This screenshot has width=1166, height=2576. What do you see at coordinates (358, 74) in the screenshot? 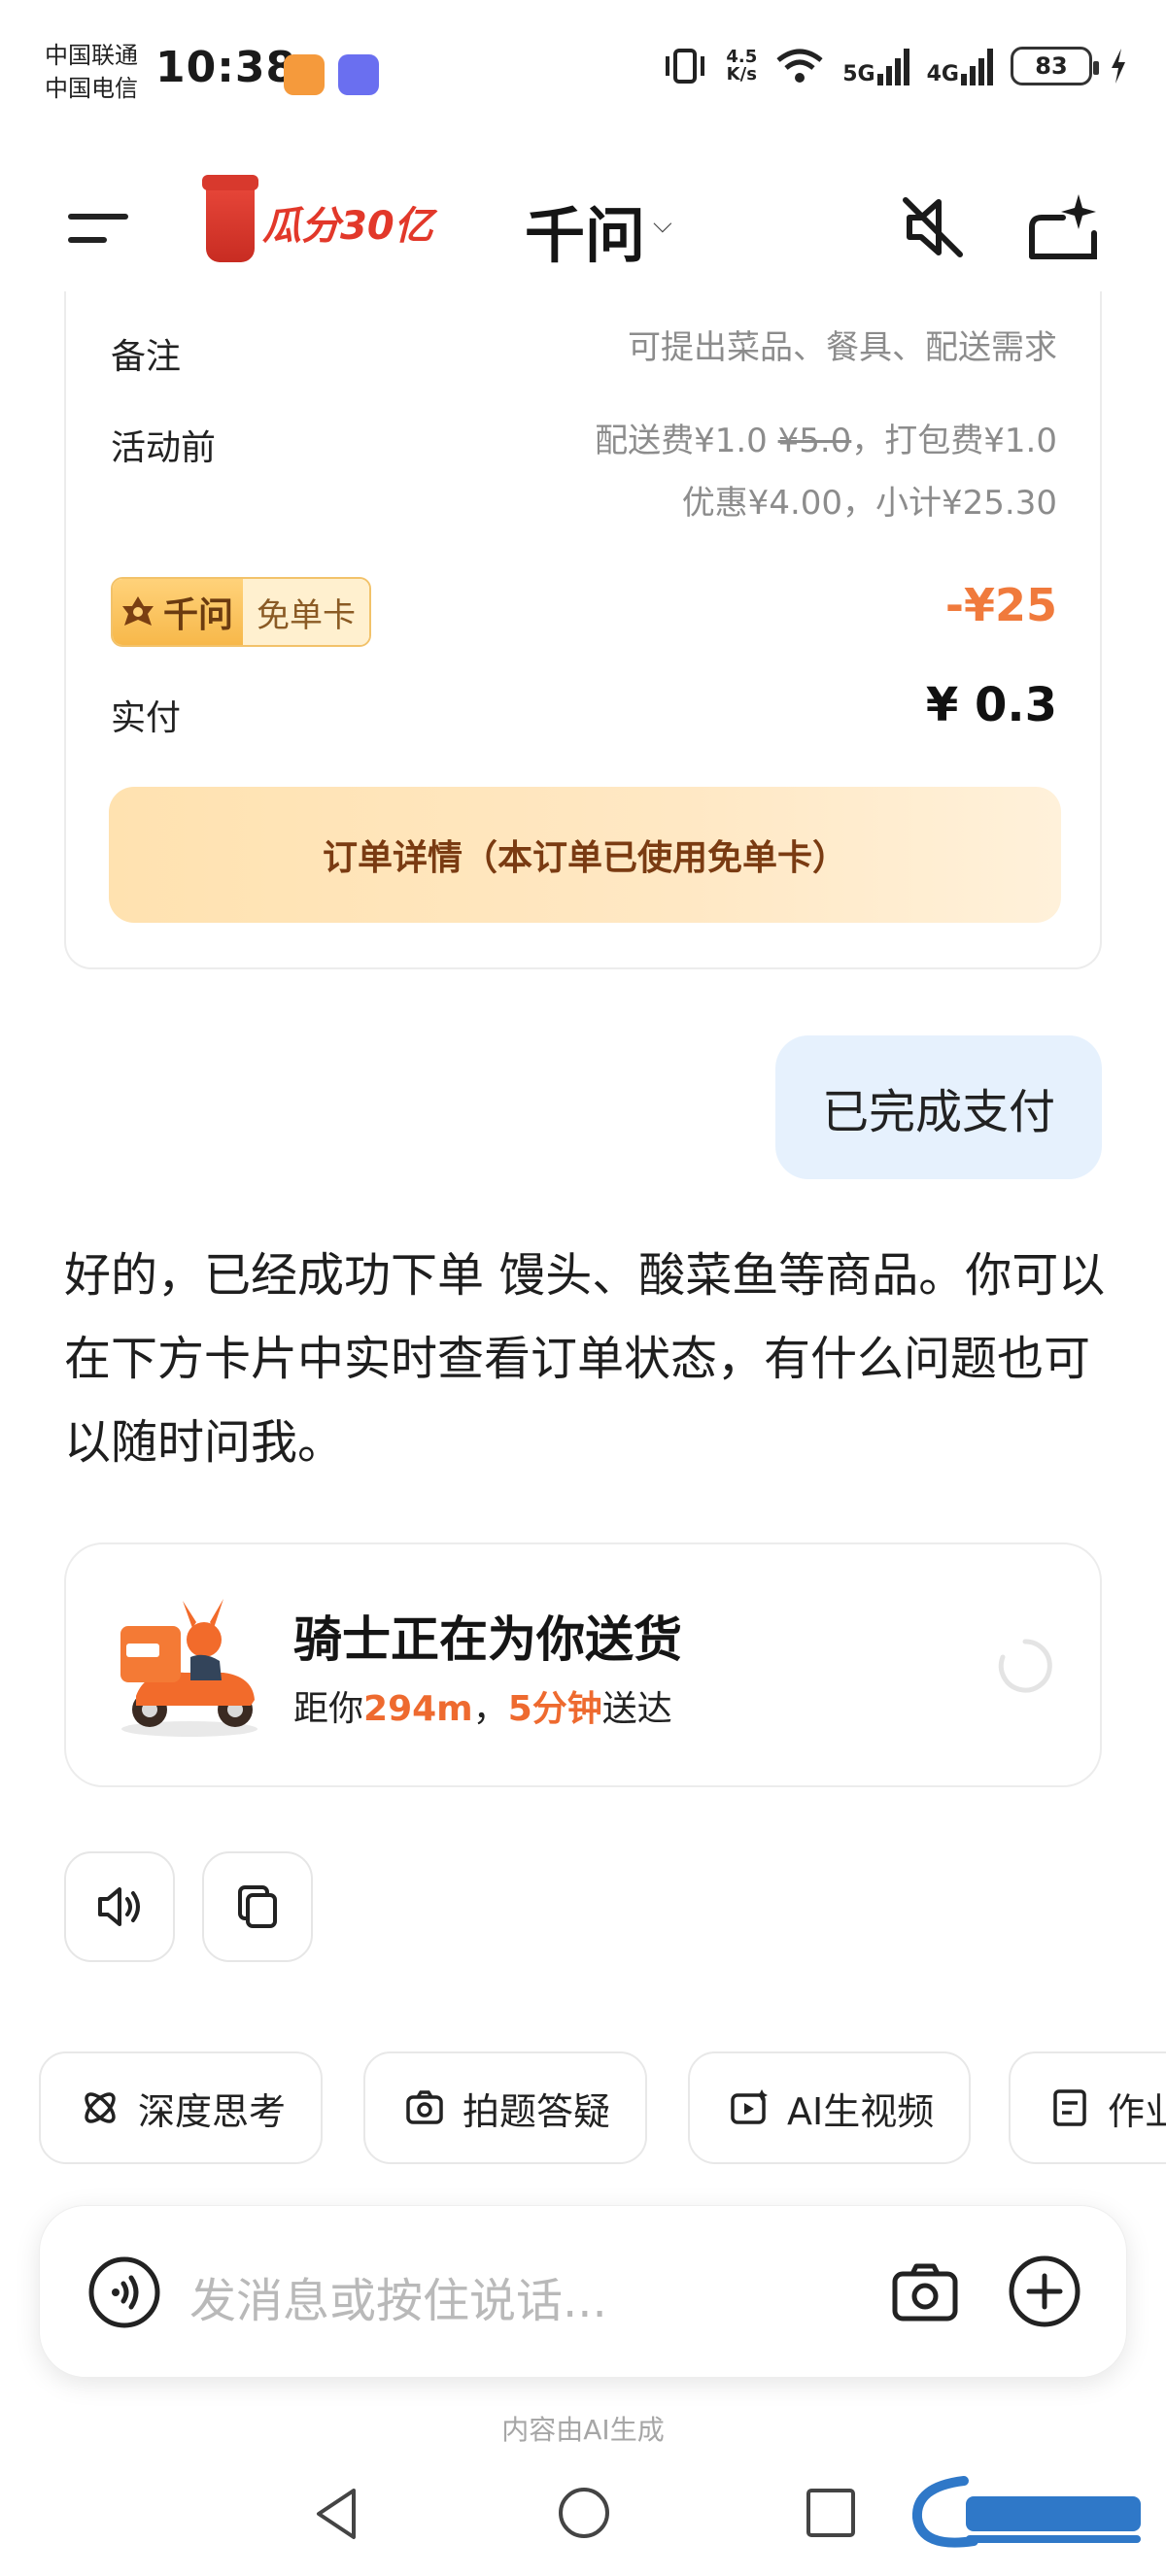
I see `shield-app-icon` at bounding box center [358, 74].